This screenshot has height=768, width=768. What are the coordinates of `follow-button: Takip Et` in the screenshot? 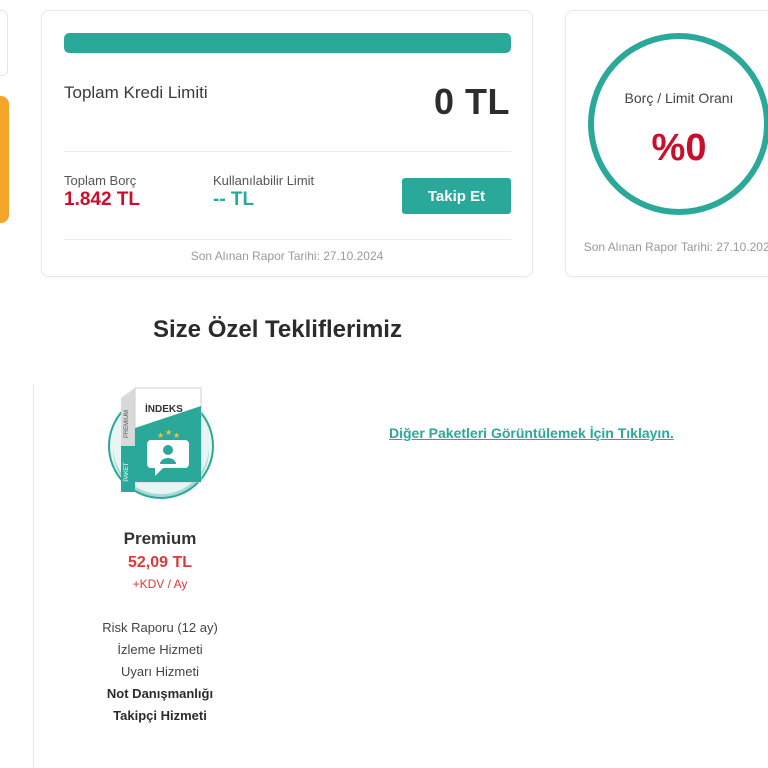 It's located at (456, 196).